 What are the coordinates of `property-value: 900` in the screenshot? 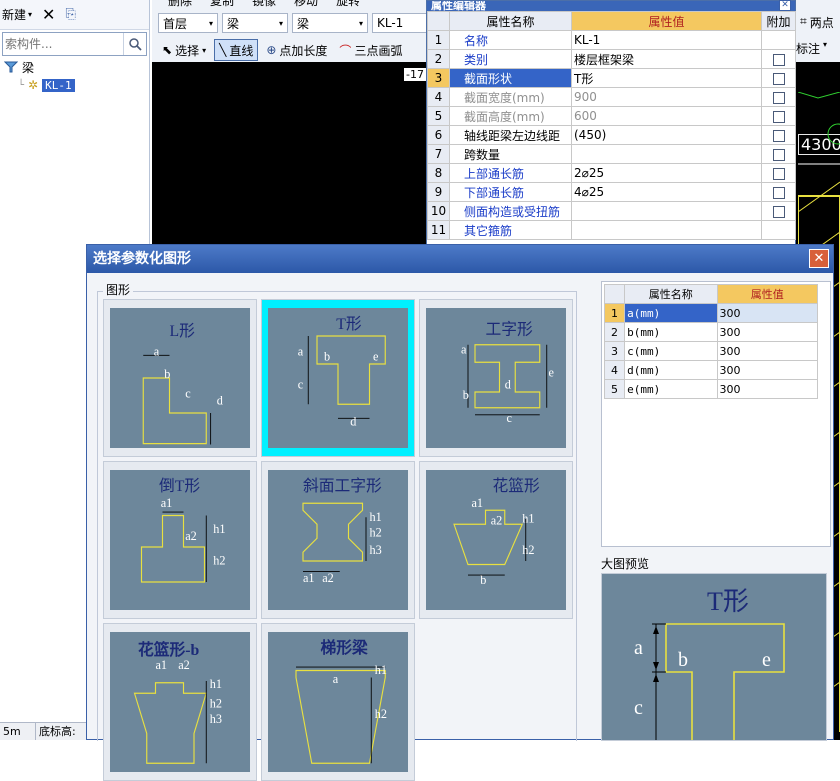 It's located at (666, 97).